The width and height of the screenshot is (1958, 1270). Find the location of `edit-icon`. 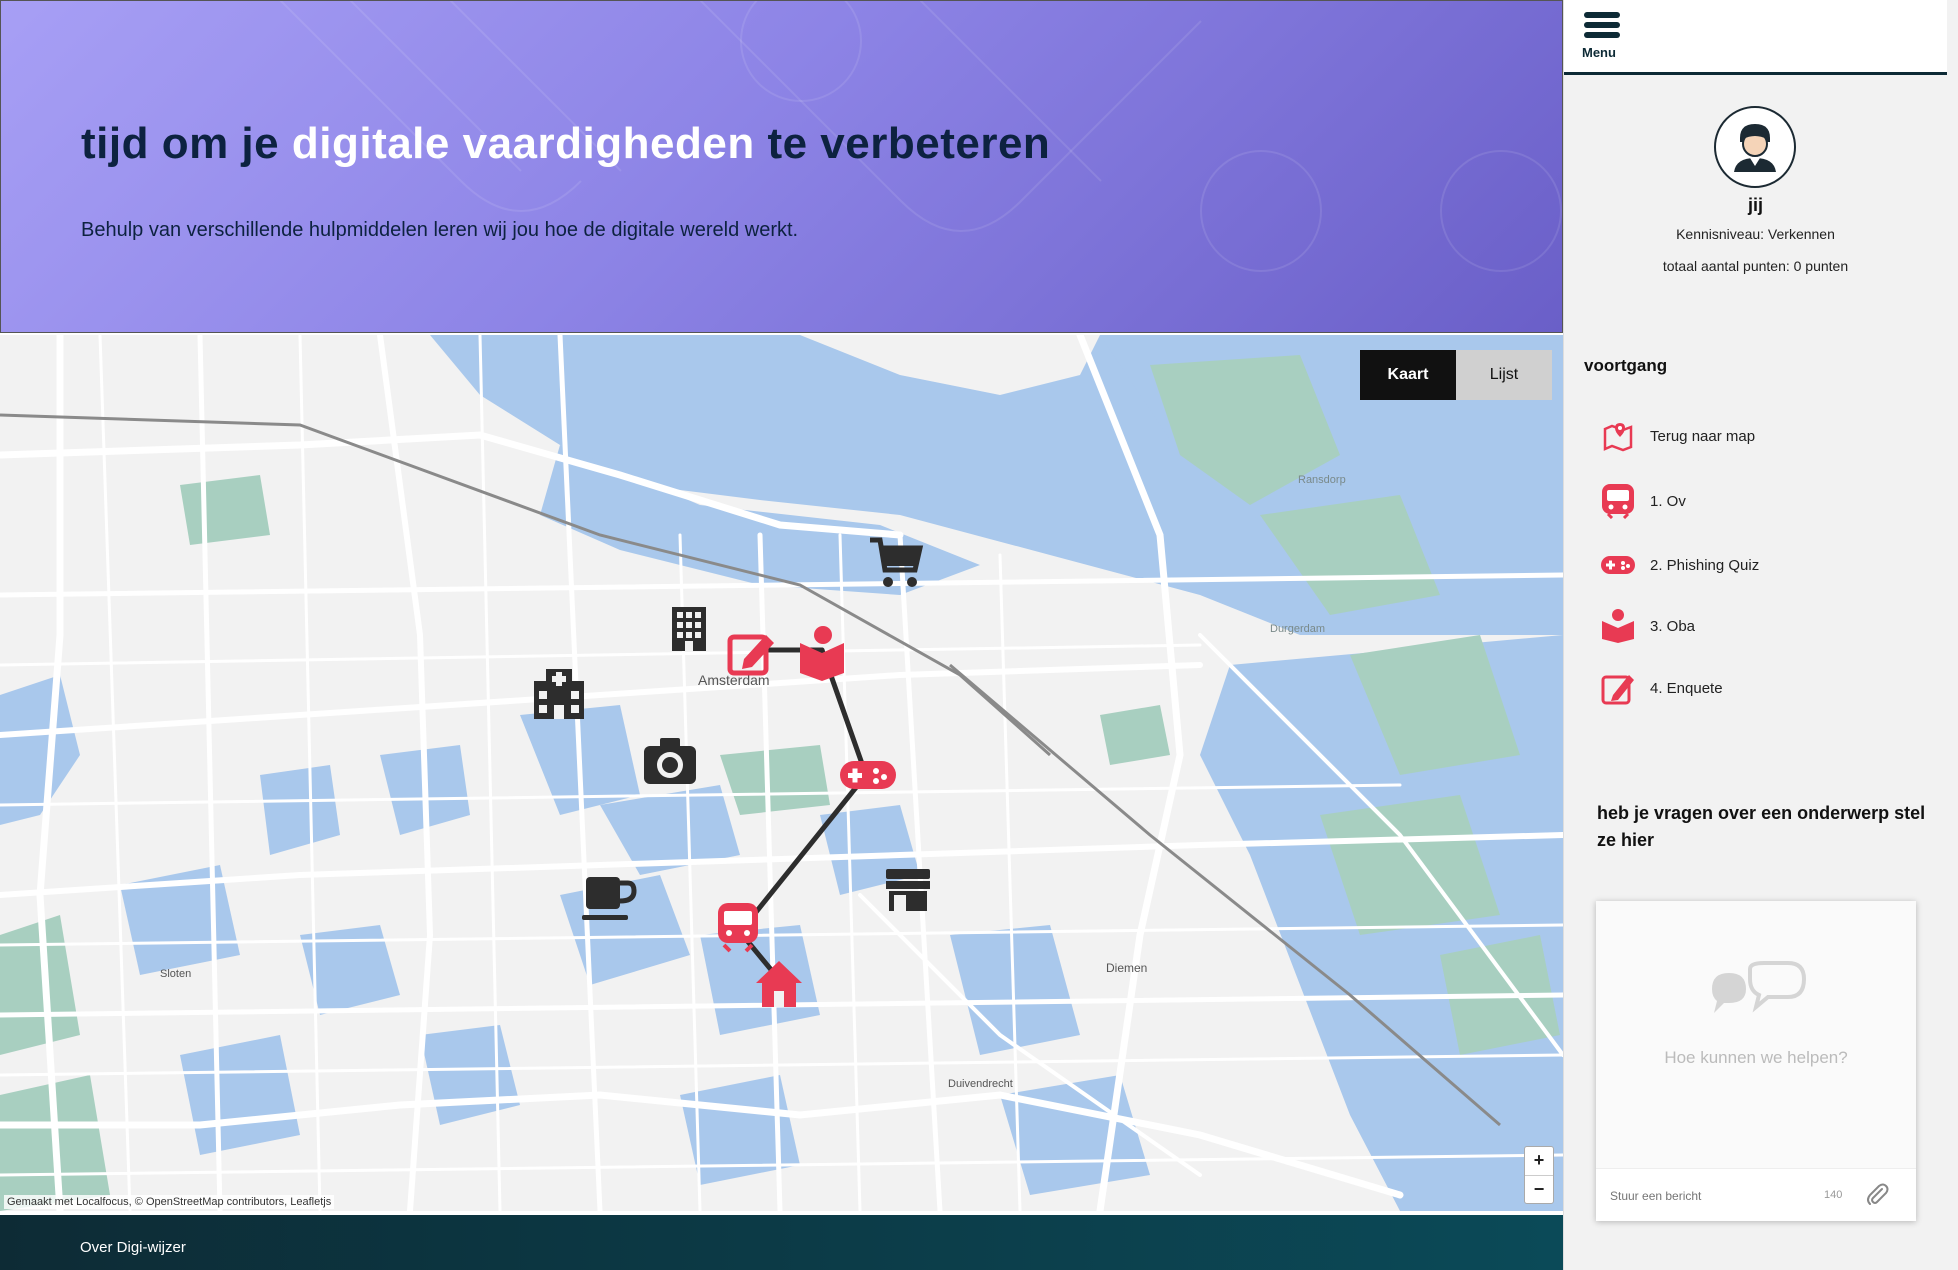

edit-icon is located at coordinates (1618, 688).